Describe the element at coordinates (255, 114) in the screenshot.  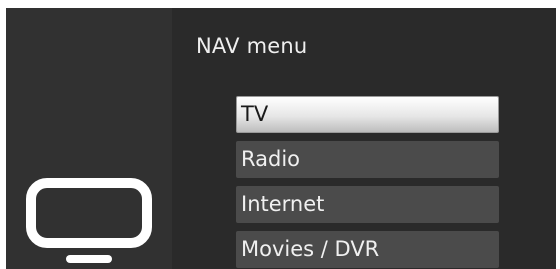
I see `menu-item-label: TV` at that location.